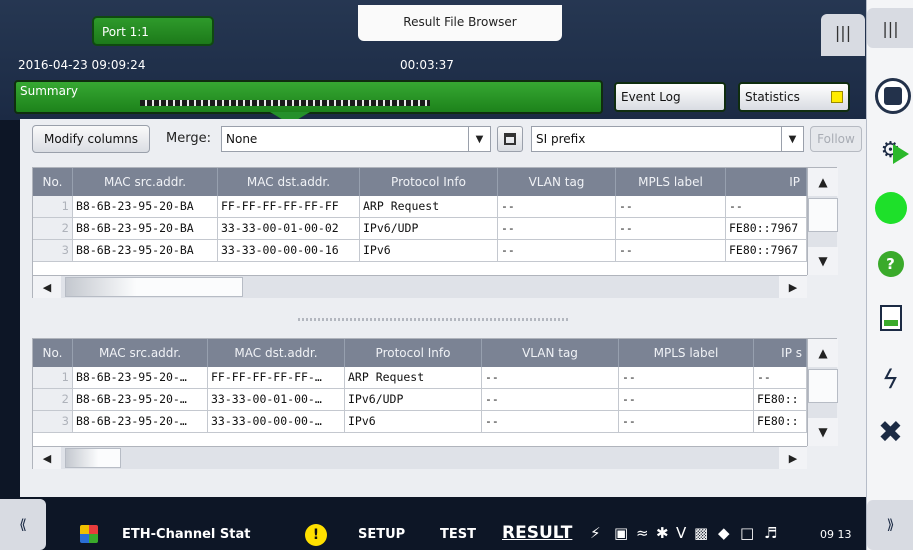 The height and width of the screenshot is (550, 913). Describe the element at coordinates (621, 533) in the screenshot. I see `storage-icon: ▣` at that location.